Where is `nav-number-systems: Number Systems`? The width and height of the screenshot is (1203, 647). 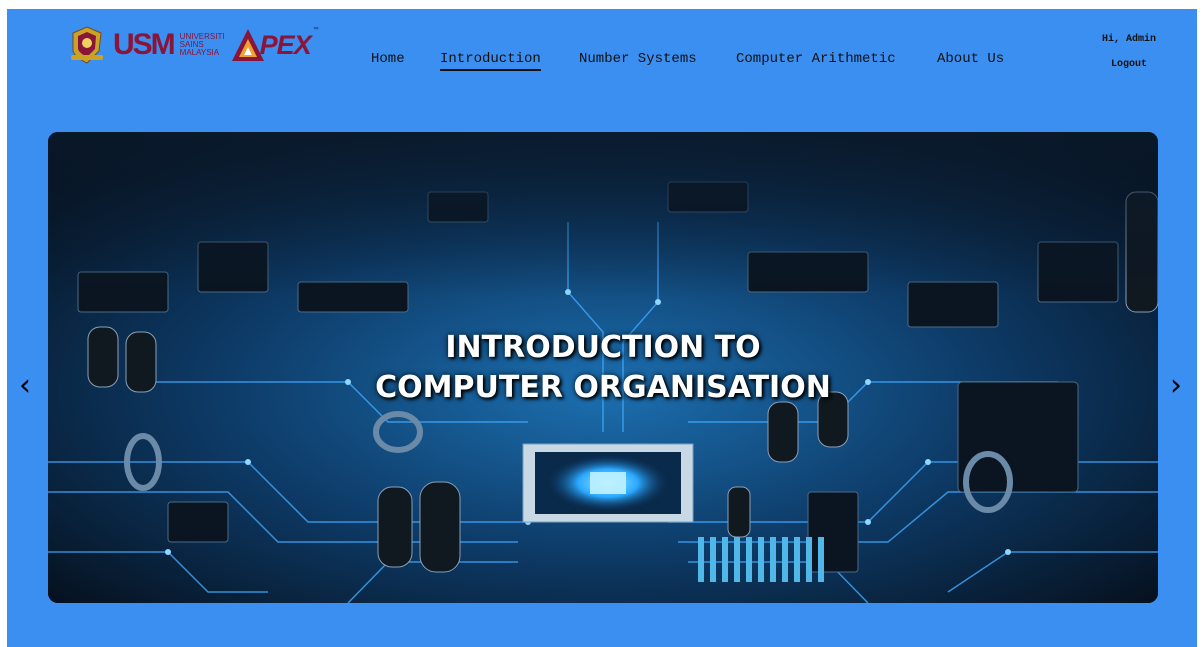
nav-number-systems: Number Systems is located at coordinates (638, 59).